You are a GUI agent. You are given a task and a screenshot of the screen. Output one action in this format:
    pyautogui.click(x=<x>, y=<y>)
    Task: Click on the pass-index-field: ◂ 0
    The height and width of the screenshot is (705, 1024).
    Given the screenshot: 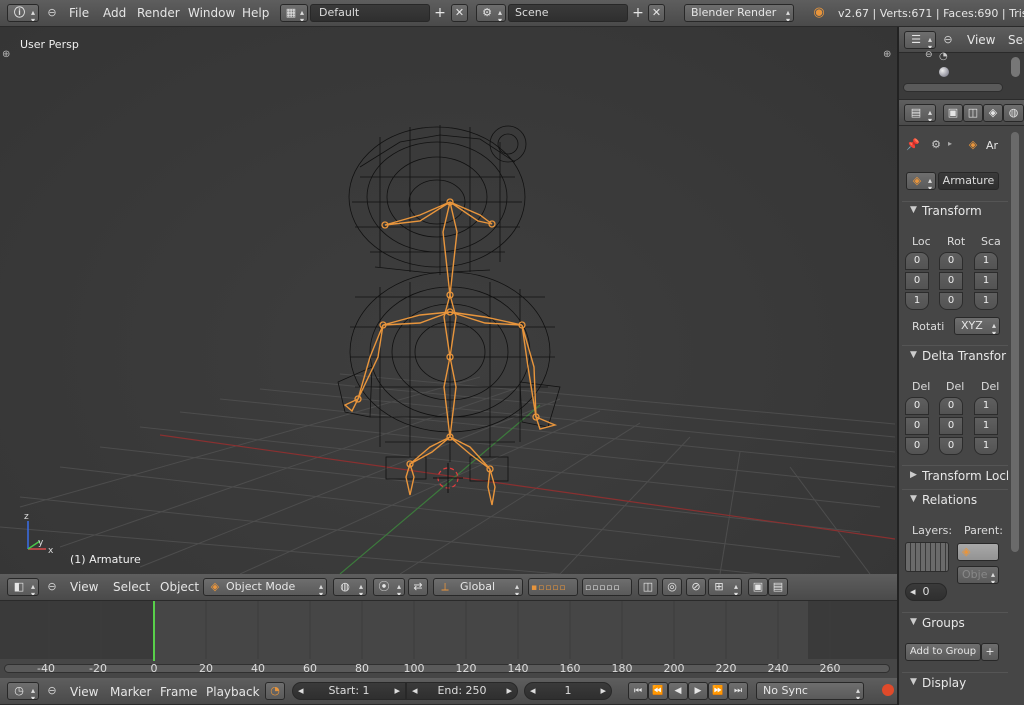 What is the action you would take?
    pyautogui.click(x=926, y=592)
    